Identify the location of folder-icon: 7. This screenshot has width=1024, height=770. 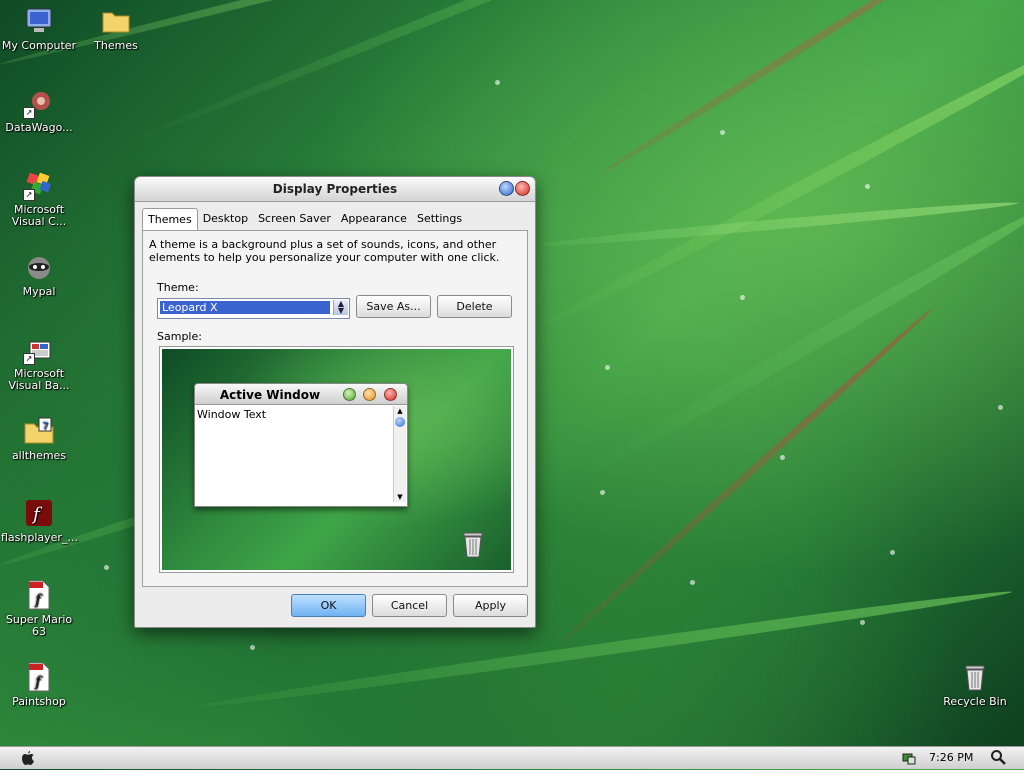
(39, 431).